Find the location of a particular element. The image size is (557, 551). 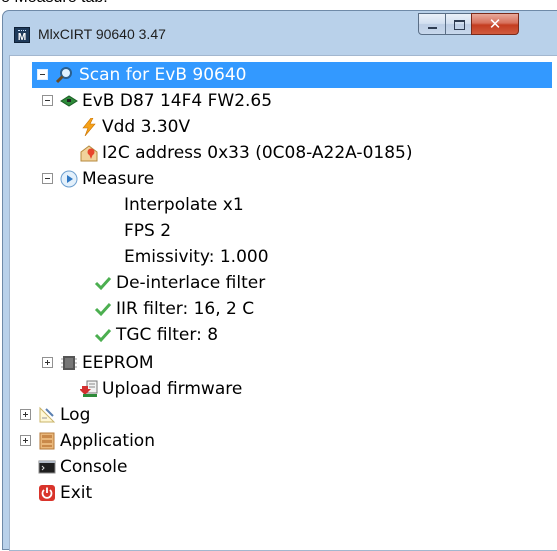

tree-item-label: Log is located at coordinates (75, 415).